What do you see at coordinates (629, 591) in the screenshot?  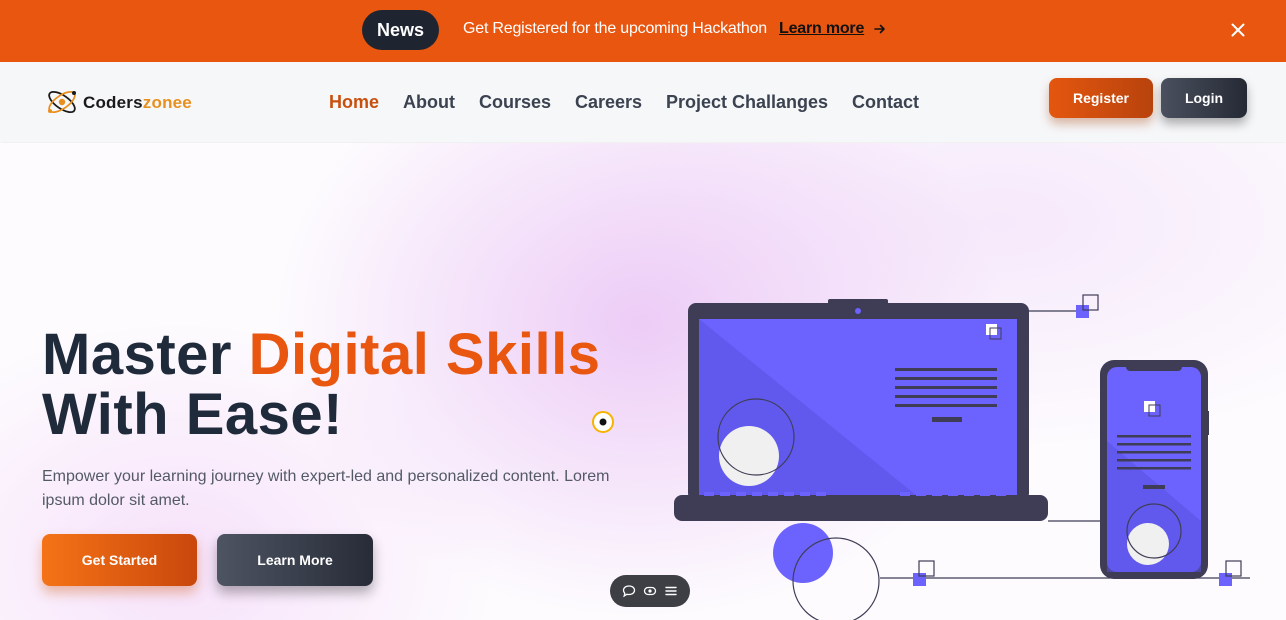 I see `chat-icon` at bounding box center [629, 591].